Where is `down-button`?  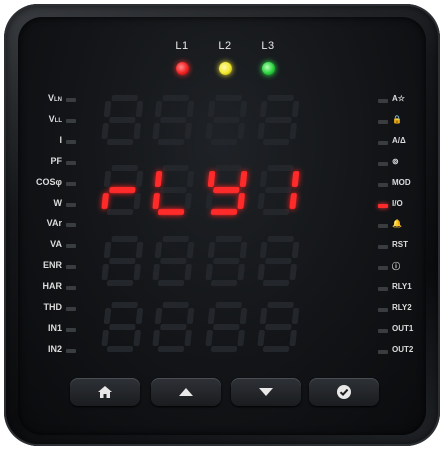 down-button is located at coordinates (266, 392).